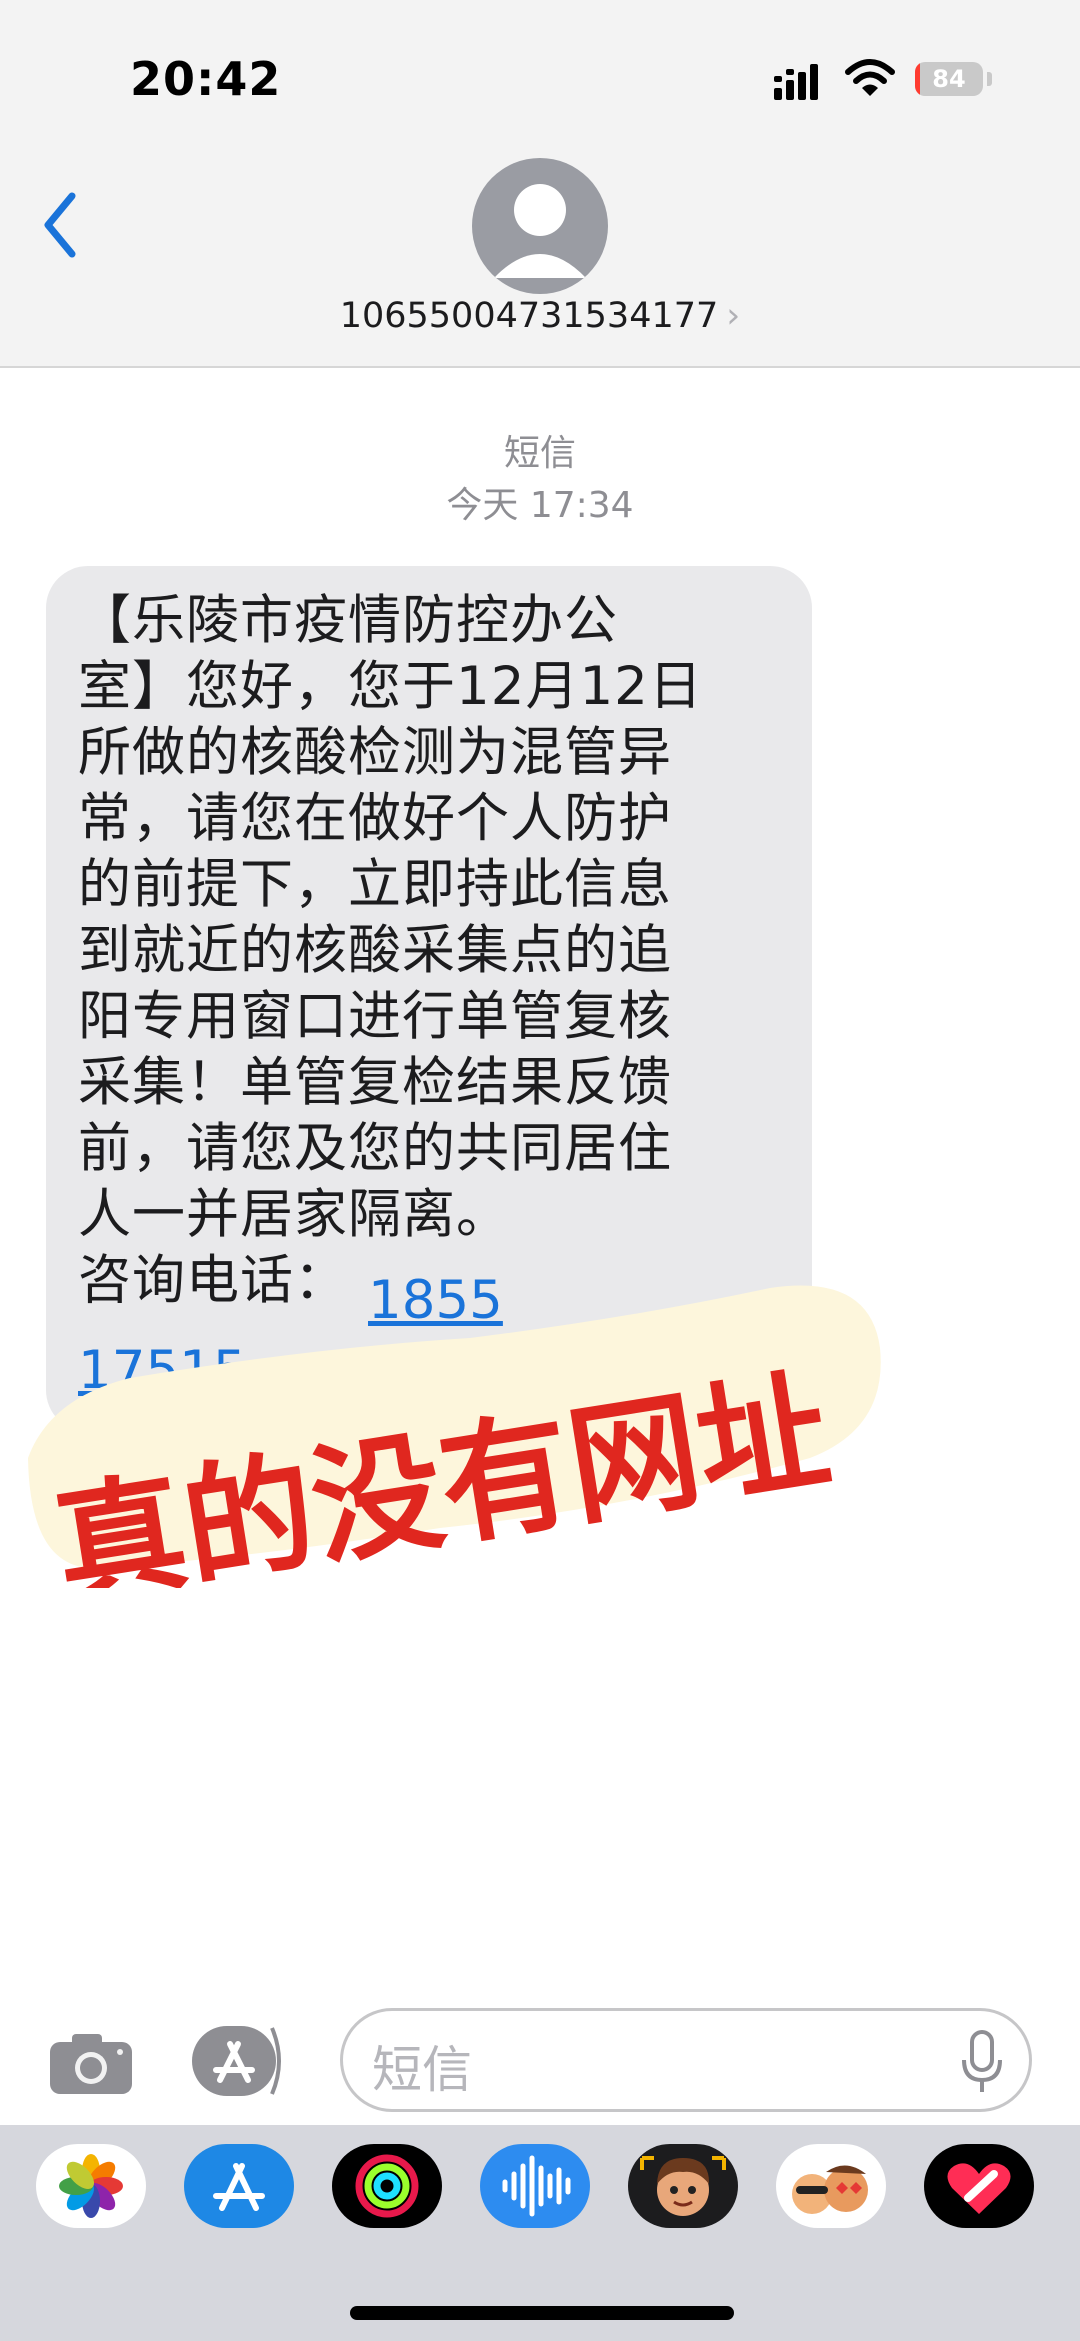 Image resolution: width=1080 pixels, height=2341 pixels. I want to click on battery-icon: 84, so click(949, 79).